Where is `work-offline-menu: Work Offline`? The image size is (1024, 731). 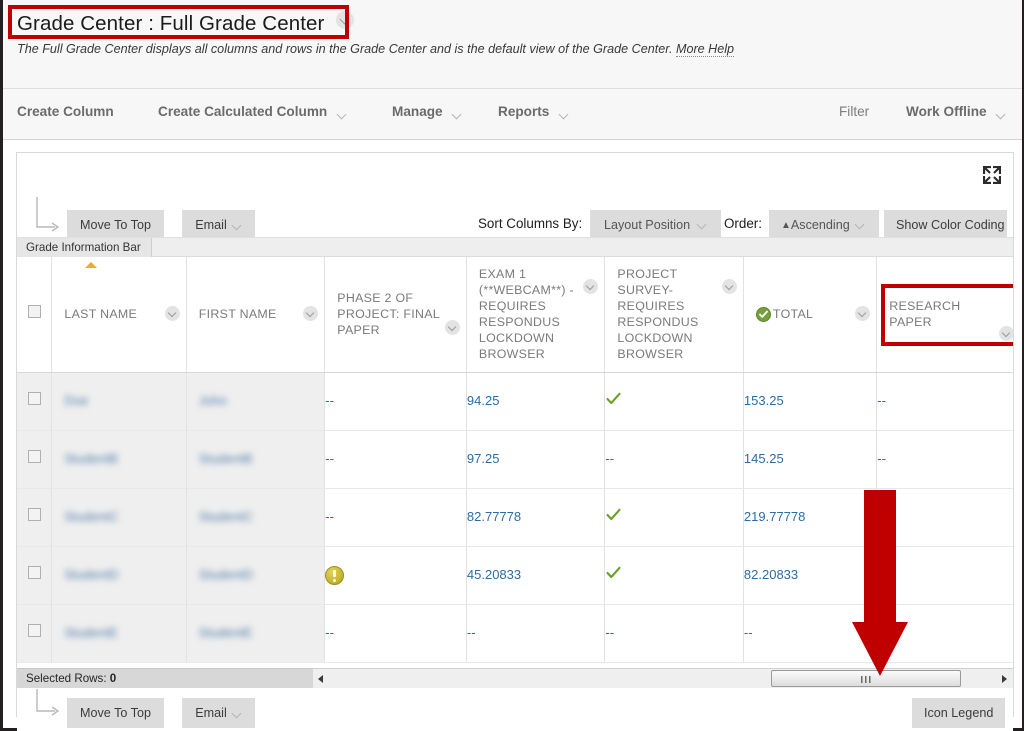
work-offline-menu: Work Offline is located at coordinates (956, 112).